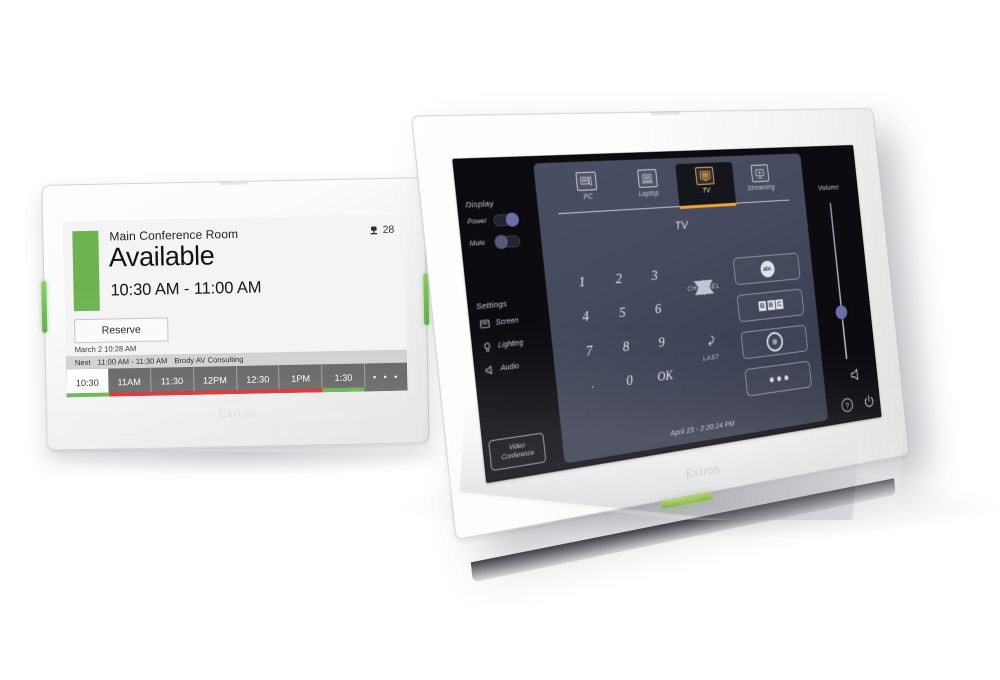 This screenshot has height=680, width=1000. I want to click on source-tab-streaming: Streaming, so click(760, 181).